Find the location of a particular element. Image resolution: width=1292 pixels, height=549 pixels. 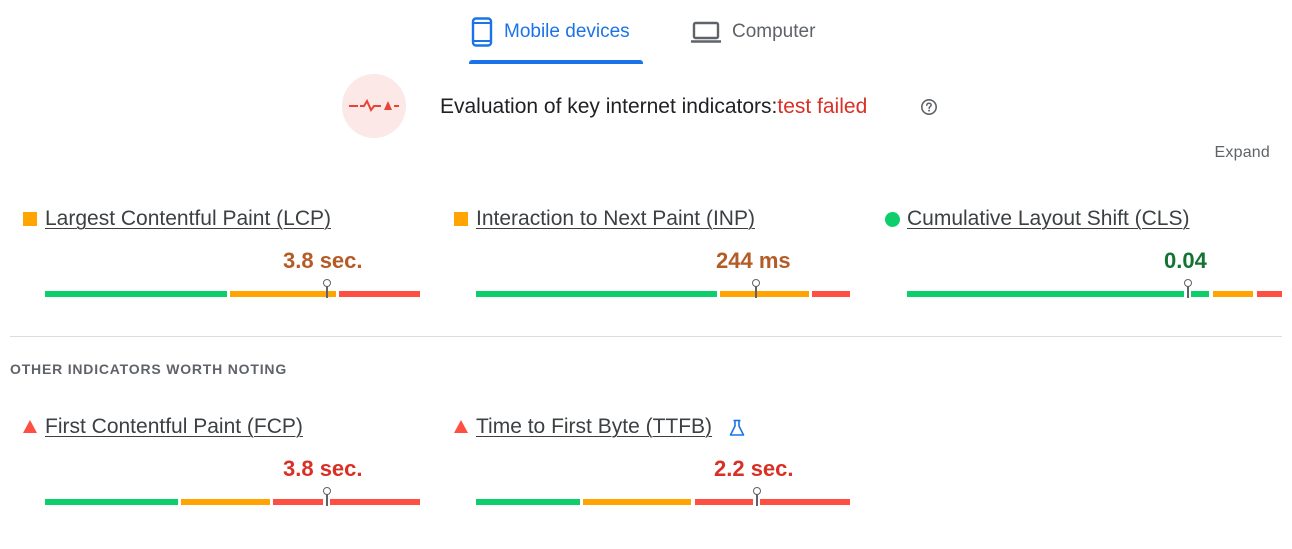

metric-ttfb-distribution-bar is located at coordinates (663, 496).